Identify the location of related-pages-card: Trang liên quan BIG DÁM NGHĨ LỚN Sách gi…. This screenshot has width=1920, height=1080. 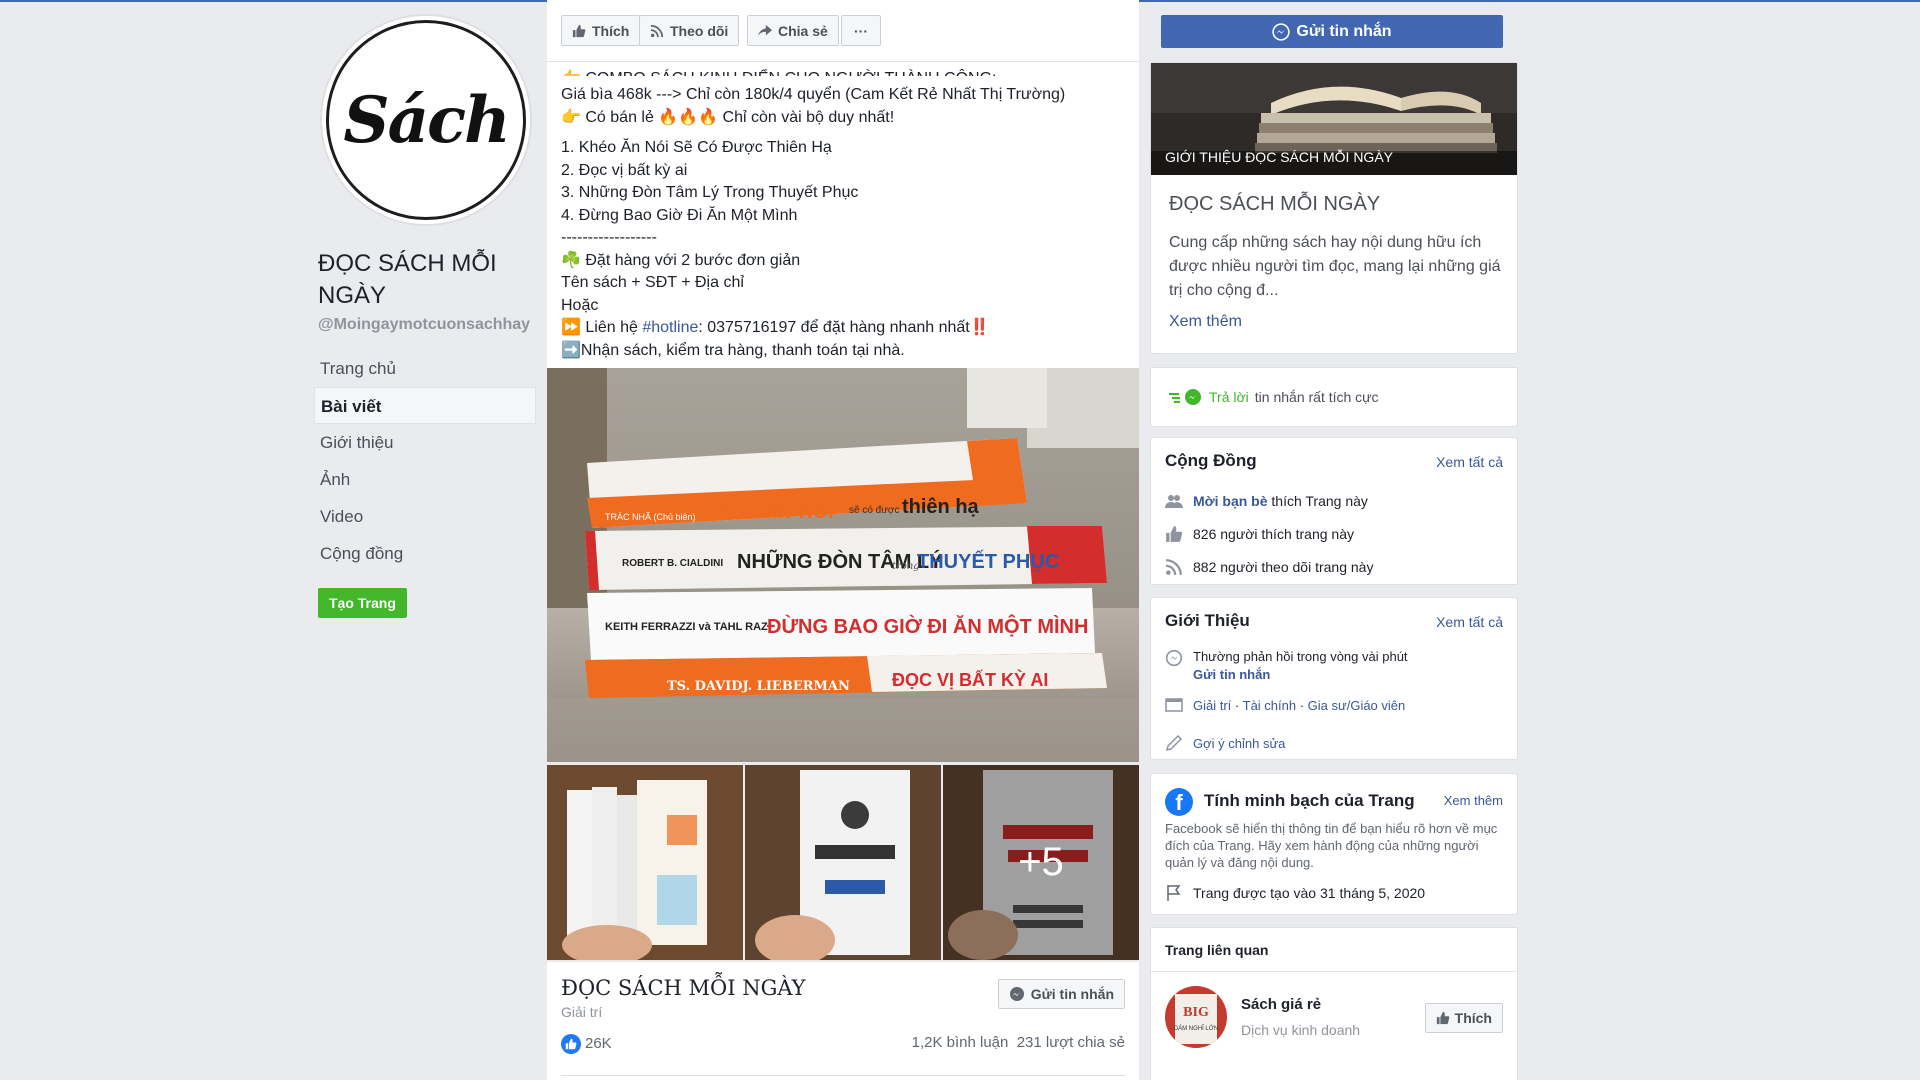
(1334, 1003).